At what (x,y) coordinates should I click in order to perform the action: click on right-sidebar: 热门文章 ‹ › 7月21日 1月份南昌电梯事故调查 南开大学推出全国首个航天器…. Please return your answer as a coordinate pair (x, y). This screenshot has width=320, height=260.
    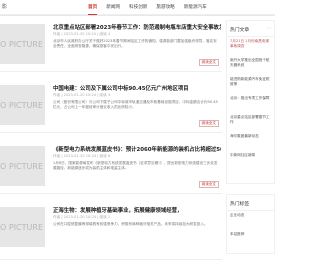
    Looking at the image, I should click on (250, 138).